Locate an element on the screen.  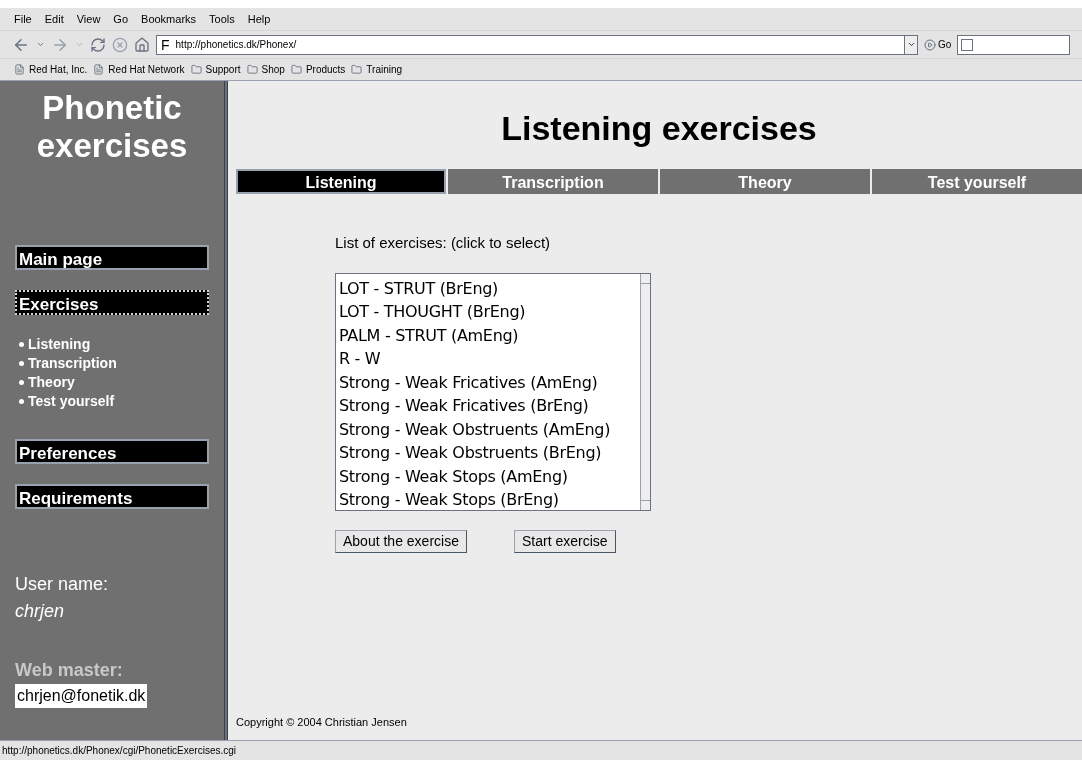
exercise-option: Strong - Weak Fricatives (AmEng) is located at coordinates (489, 382).